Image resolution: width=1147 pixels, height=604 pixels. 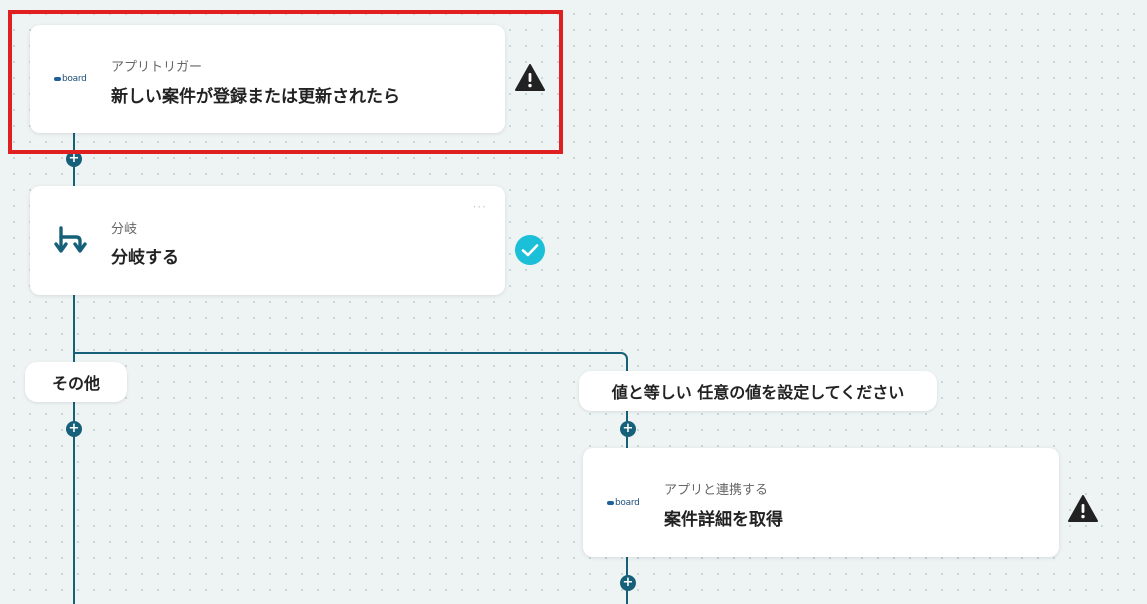 What do you see at coordinates (124, 229) in the screenshot?
I see `step-category: 分岐` at bounding box center [124, 229].